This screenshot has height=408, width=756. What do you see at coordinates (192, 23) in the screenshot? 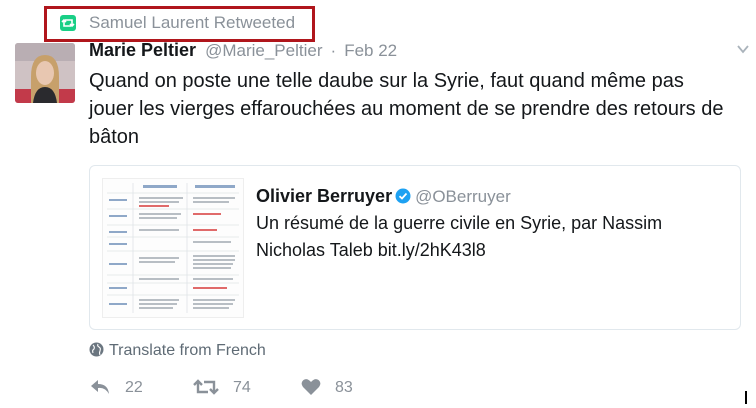
I see `retweeted-by-label: Samuel Laurent Retweeted` at bounding box center [192, 23].